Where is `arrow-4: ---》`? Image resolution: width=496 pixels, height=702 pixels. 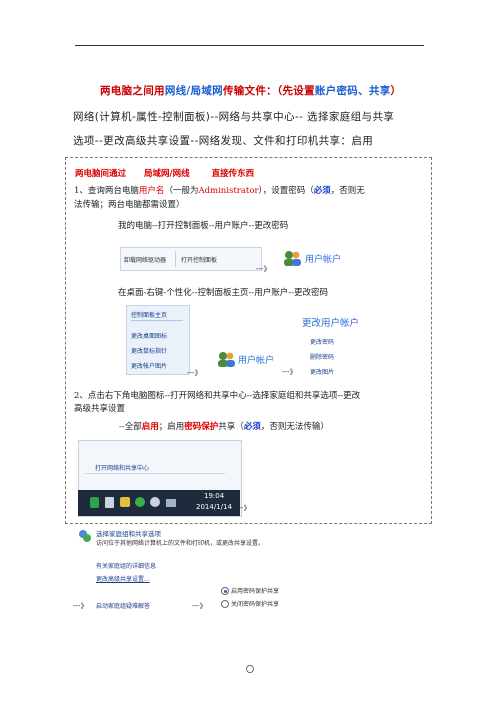
arrow-4: ---》 is located at coordinates (243, 508).